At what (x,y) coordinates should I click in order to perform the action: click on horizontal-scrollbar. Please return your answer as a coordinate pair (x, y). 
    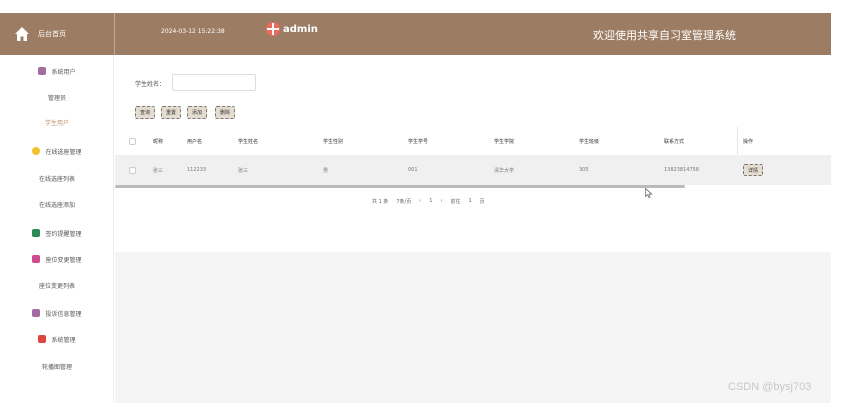
    Looking at the image, I should click on (400, 186).